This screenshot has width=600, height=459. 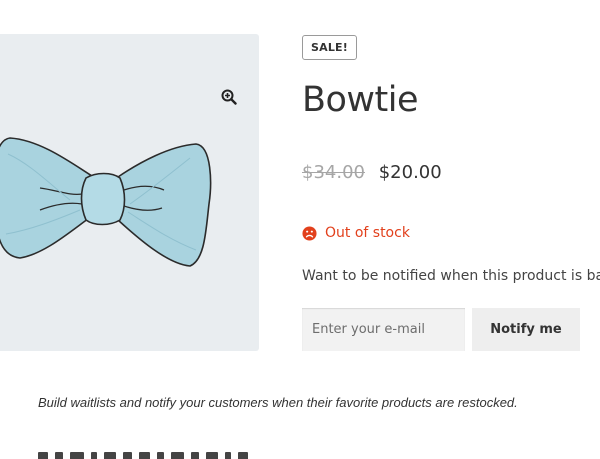 I want to click on bowtie-image, so click(x=106, y=202).